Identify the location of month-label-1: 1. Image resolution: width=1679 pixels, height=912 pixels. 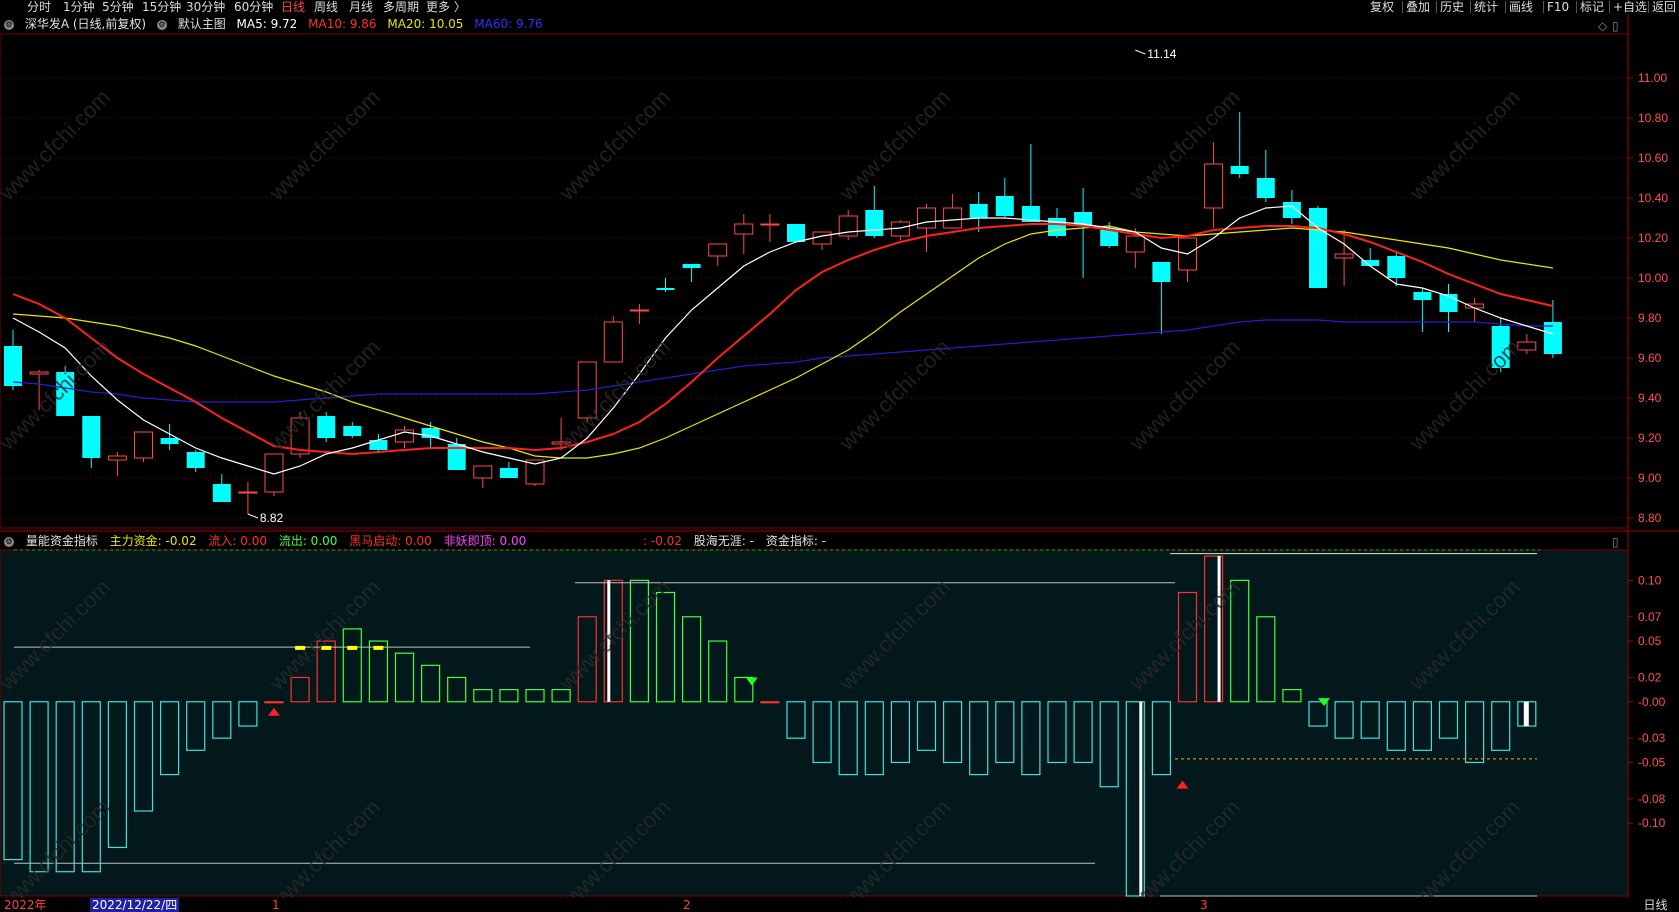
(276, 905).